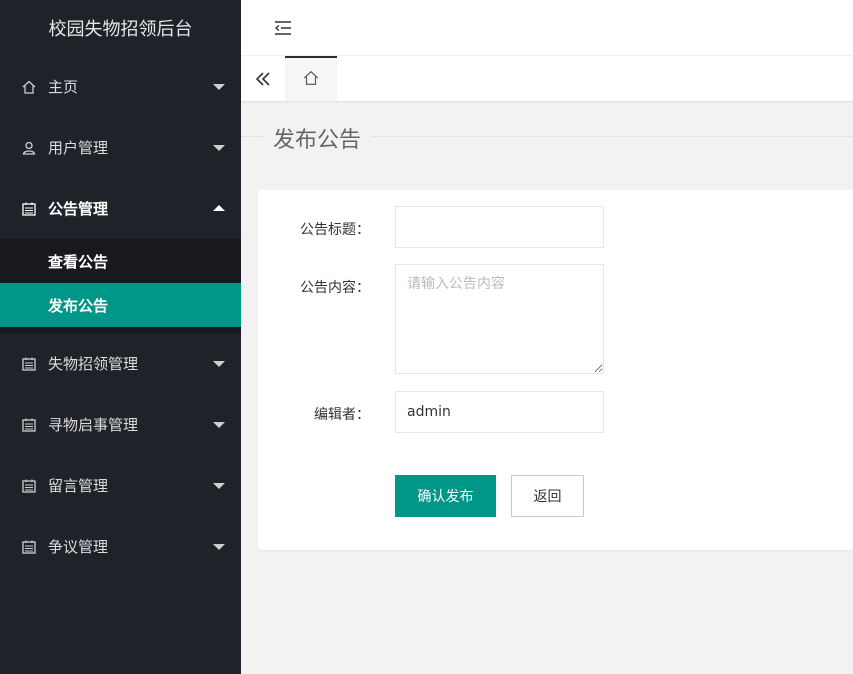  Describe the element at coordinates (499, 319) in the screenshot. I see `content-textarea` at that location.